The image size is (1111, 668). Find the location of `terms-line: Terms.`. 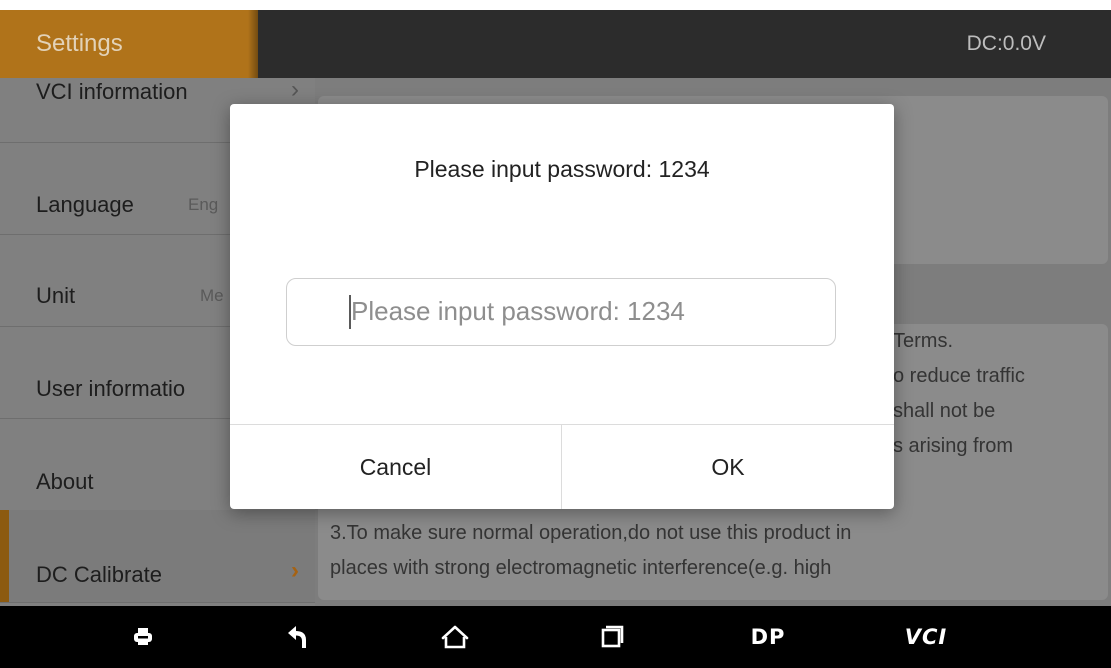

terms-line: Terms. is located at coordinates (923, 341).